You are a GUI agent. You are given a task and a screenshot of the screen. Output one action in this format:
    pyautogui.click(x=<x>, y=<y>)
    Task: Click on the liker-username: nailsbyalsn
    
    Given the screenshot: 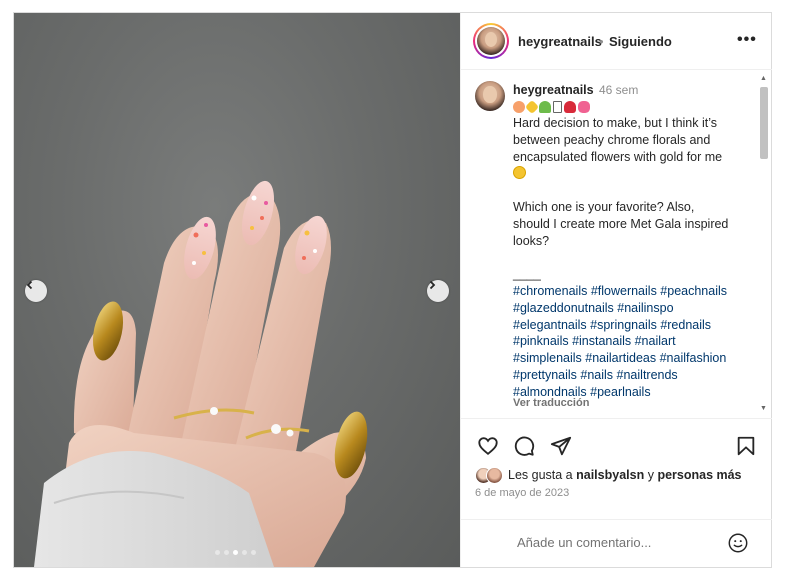 What is the action you would take?
    pyautogui.click(x=610, y=475)
    